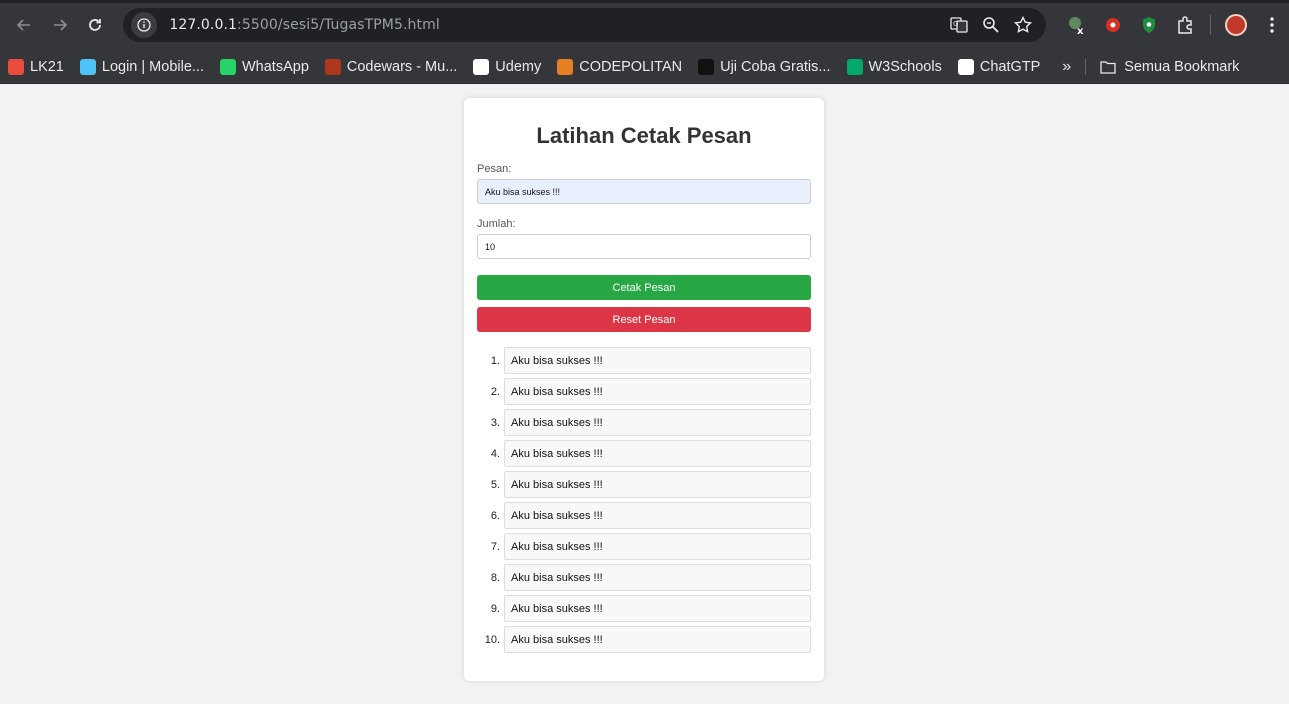  Describe the element at coordinates (644, 191) in the screenshot. I see `pesan-input` at that location.